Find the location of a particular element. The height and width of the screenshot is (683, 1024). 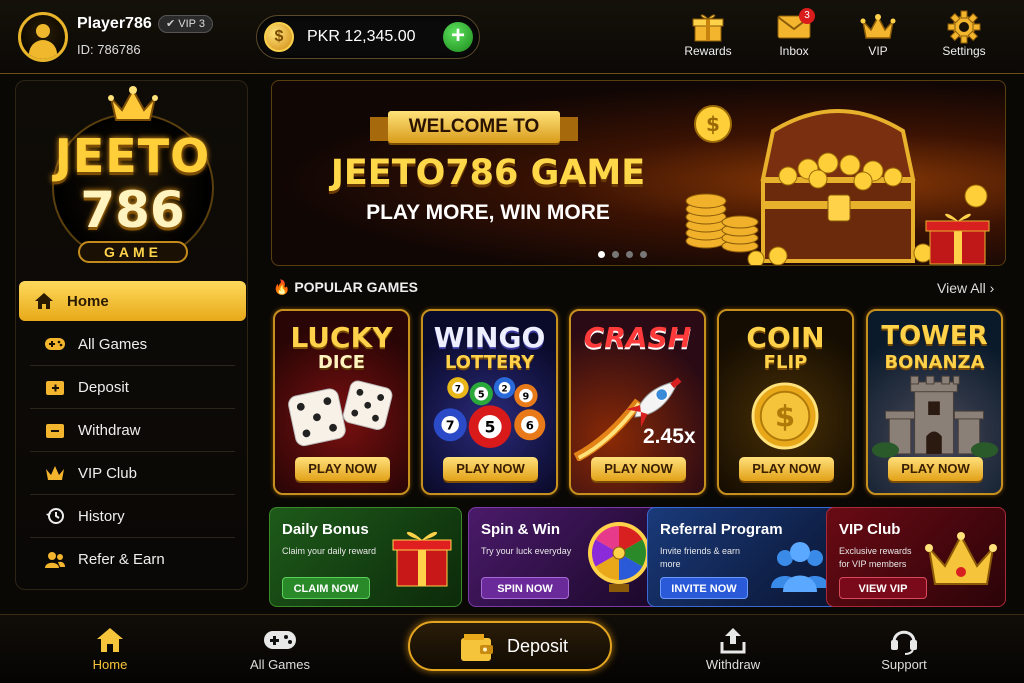

inbox-button: 3 Inbox is located at coordinates (794, 37).